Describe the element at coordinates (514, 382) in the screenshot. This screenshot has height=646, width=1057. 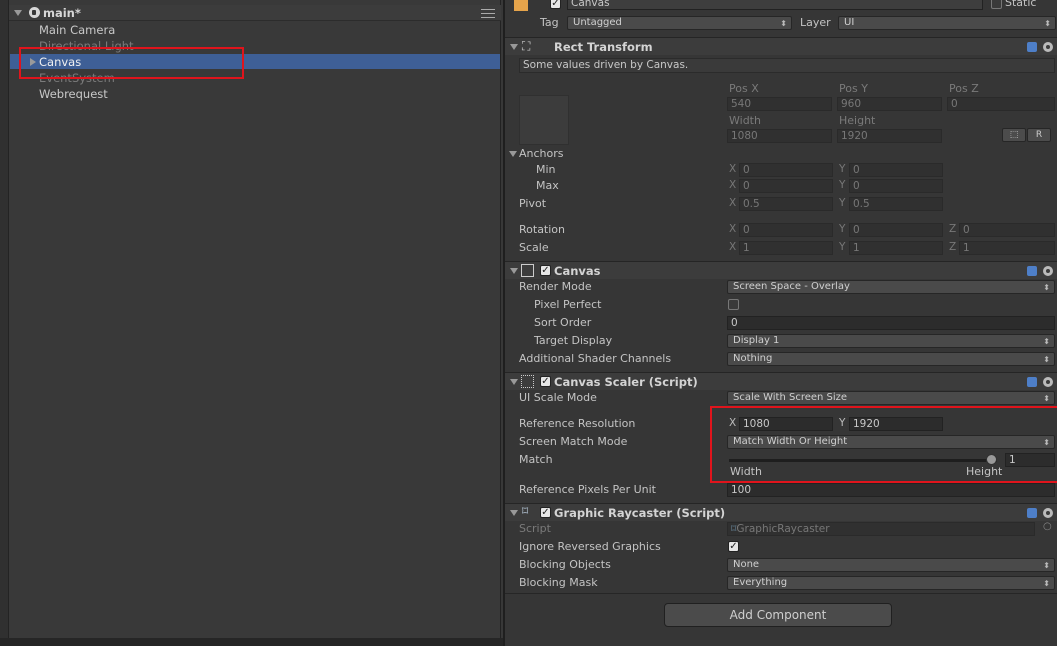
I see `canvas-scaler-foldout-icon` at that location.